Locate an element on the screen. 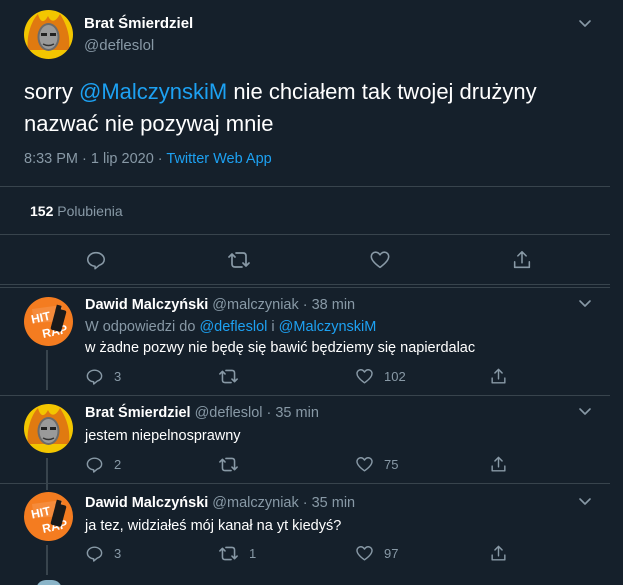 This screenshot has height=585, width=623. reply-to-prefix: W odpowiedzi do is located at coordinates (142, 327).